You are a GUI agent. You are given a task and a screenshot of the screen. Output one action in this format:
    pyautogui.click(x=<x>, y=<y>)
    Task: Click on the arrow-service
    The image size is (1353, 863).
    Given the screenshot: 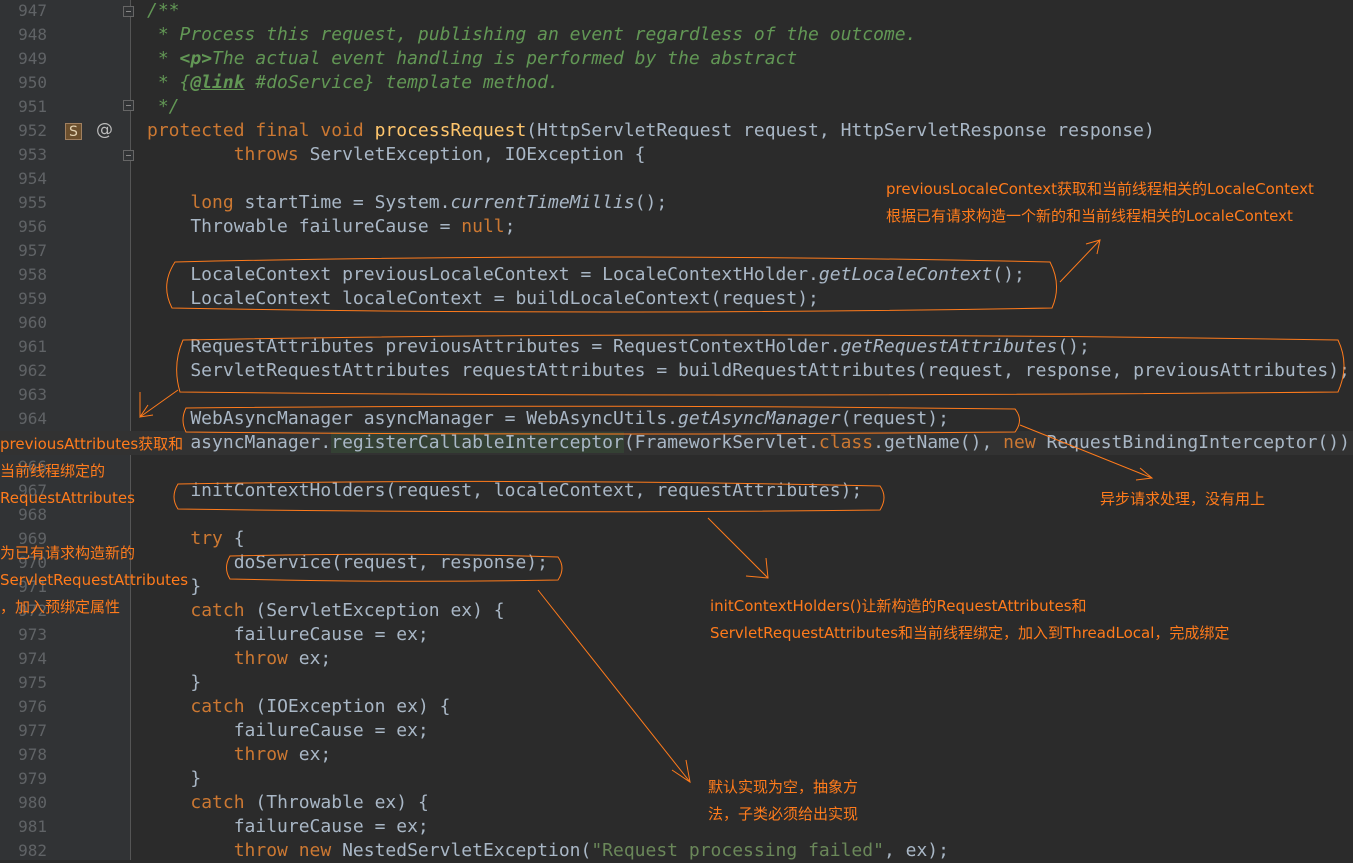 What is the action you would take?
    pyautogui.click(x=614, y=686)
    